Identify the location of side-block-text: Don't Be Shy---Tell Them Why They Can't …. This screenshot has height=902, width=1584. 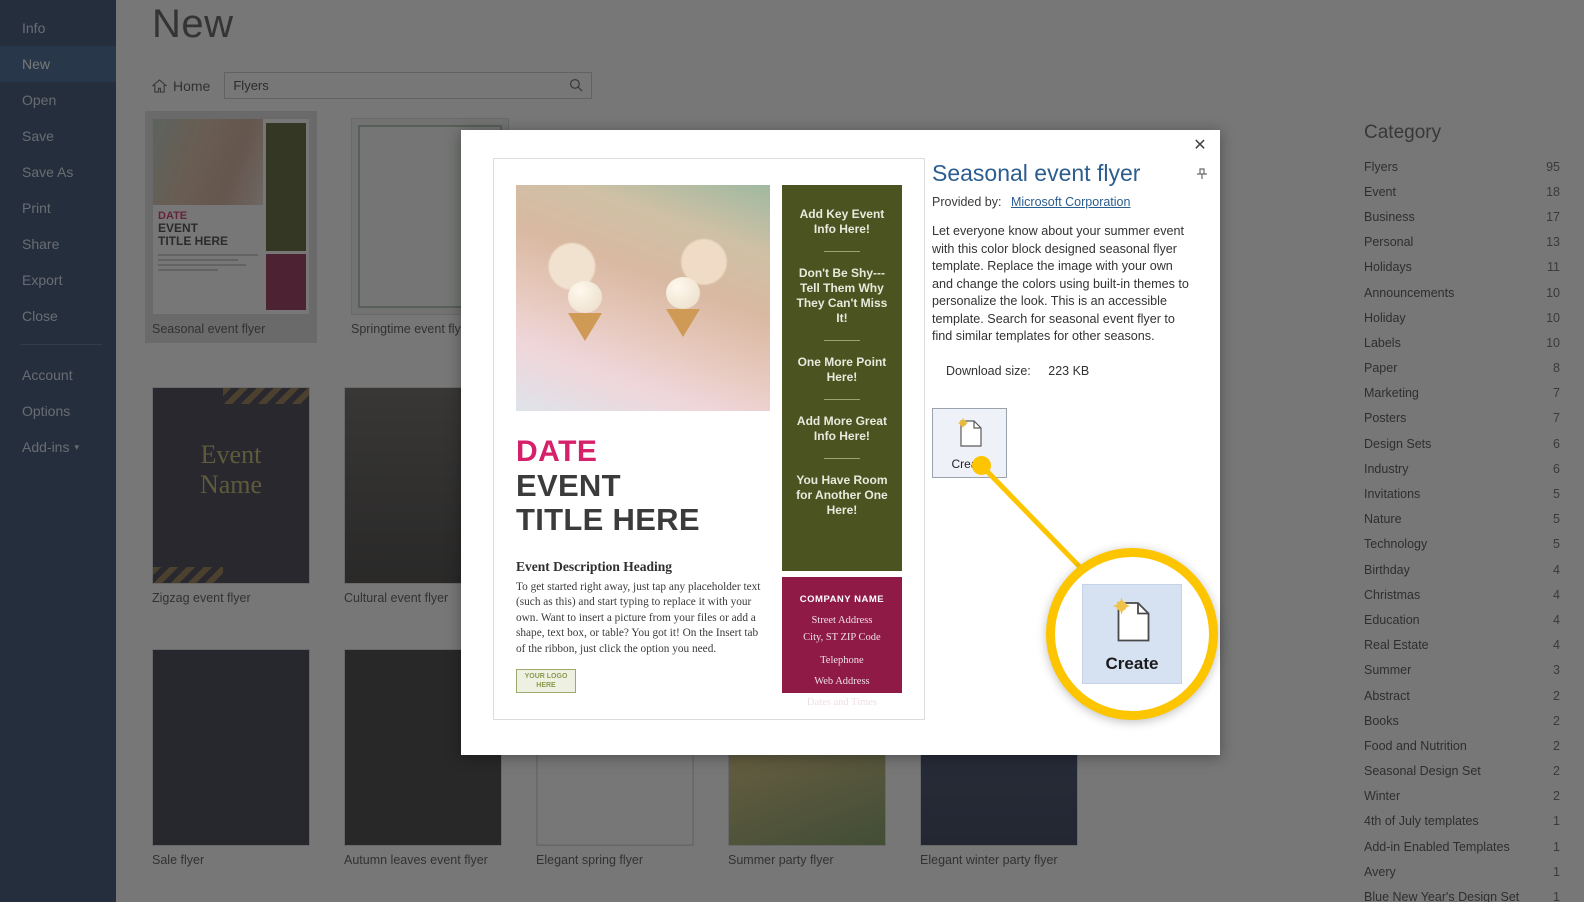
(842, 295).